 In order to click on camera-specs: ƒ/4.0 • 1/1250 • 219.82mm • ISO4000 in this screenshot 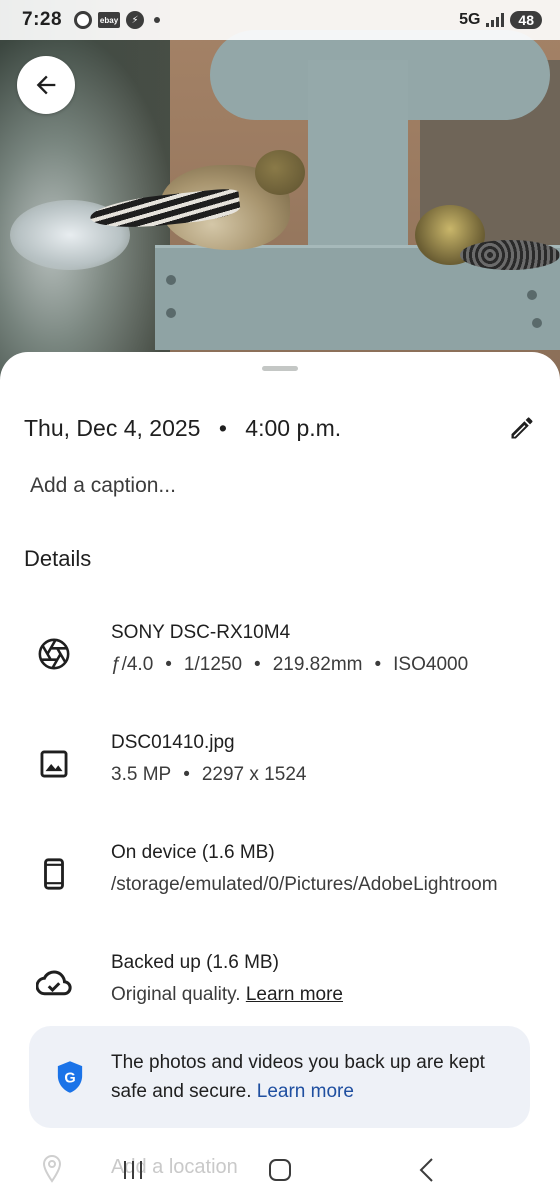, I will do `click(290, 664)`.